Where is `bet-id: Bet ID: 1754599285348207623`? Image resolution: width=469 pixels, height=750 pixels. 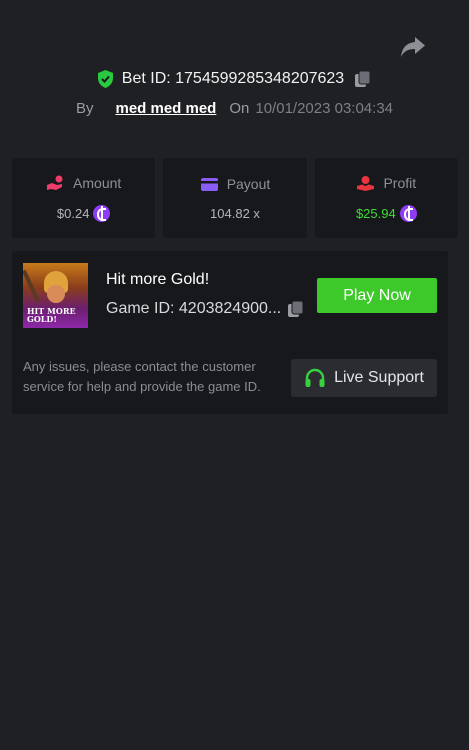 bet-id: Bet ID: 1754599285348207623 is located at coordinates (233, 78).